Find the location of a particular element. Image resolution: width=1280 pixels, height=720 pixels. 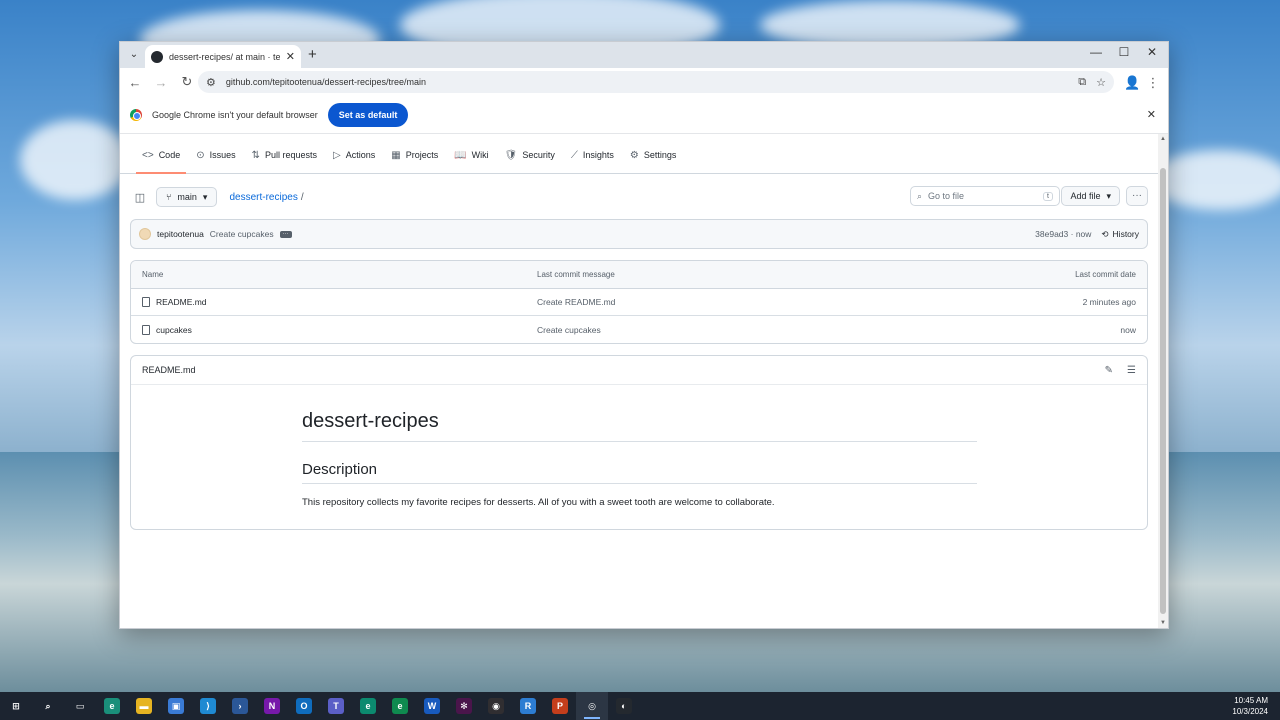

add-file-button: Add file ▾ is located at coordinates (1090, 196).